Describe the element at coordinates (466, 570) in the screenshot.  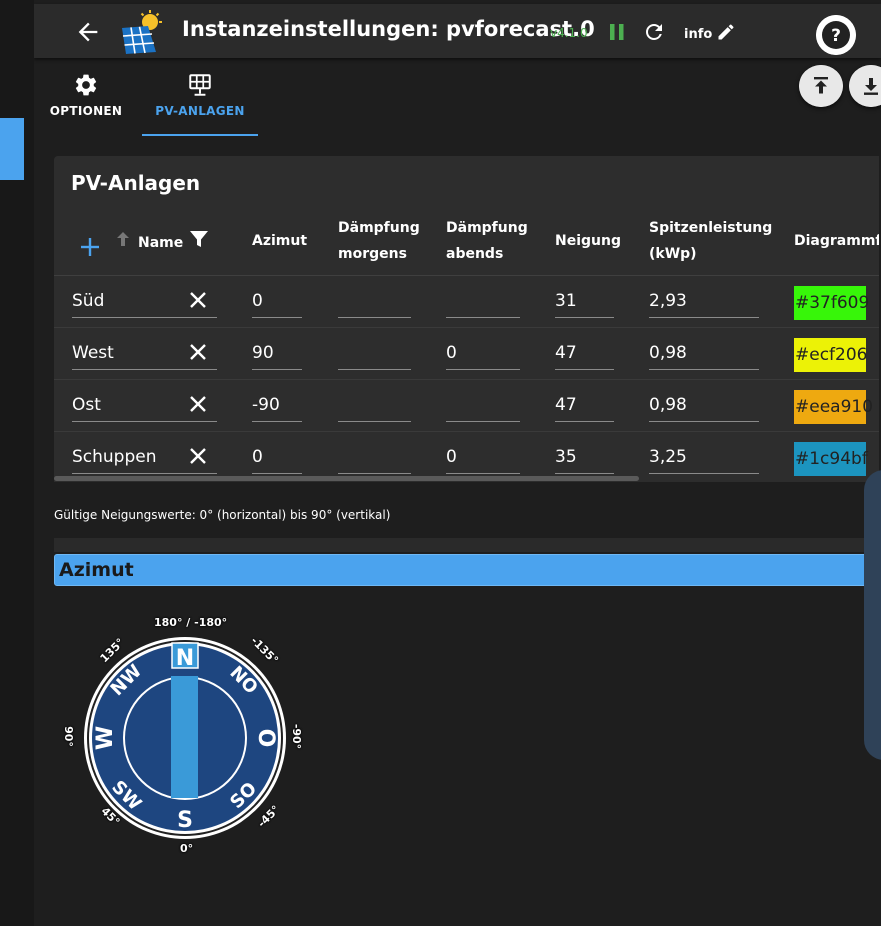
I see `azimut-section-header: Azimut` at that location.